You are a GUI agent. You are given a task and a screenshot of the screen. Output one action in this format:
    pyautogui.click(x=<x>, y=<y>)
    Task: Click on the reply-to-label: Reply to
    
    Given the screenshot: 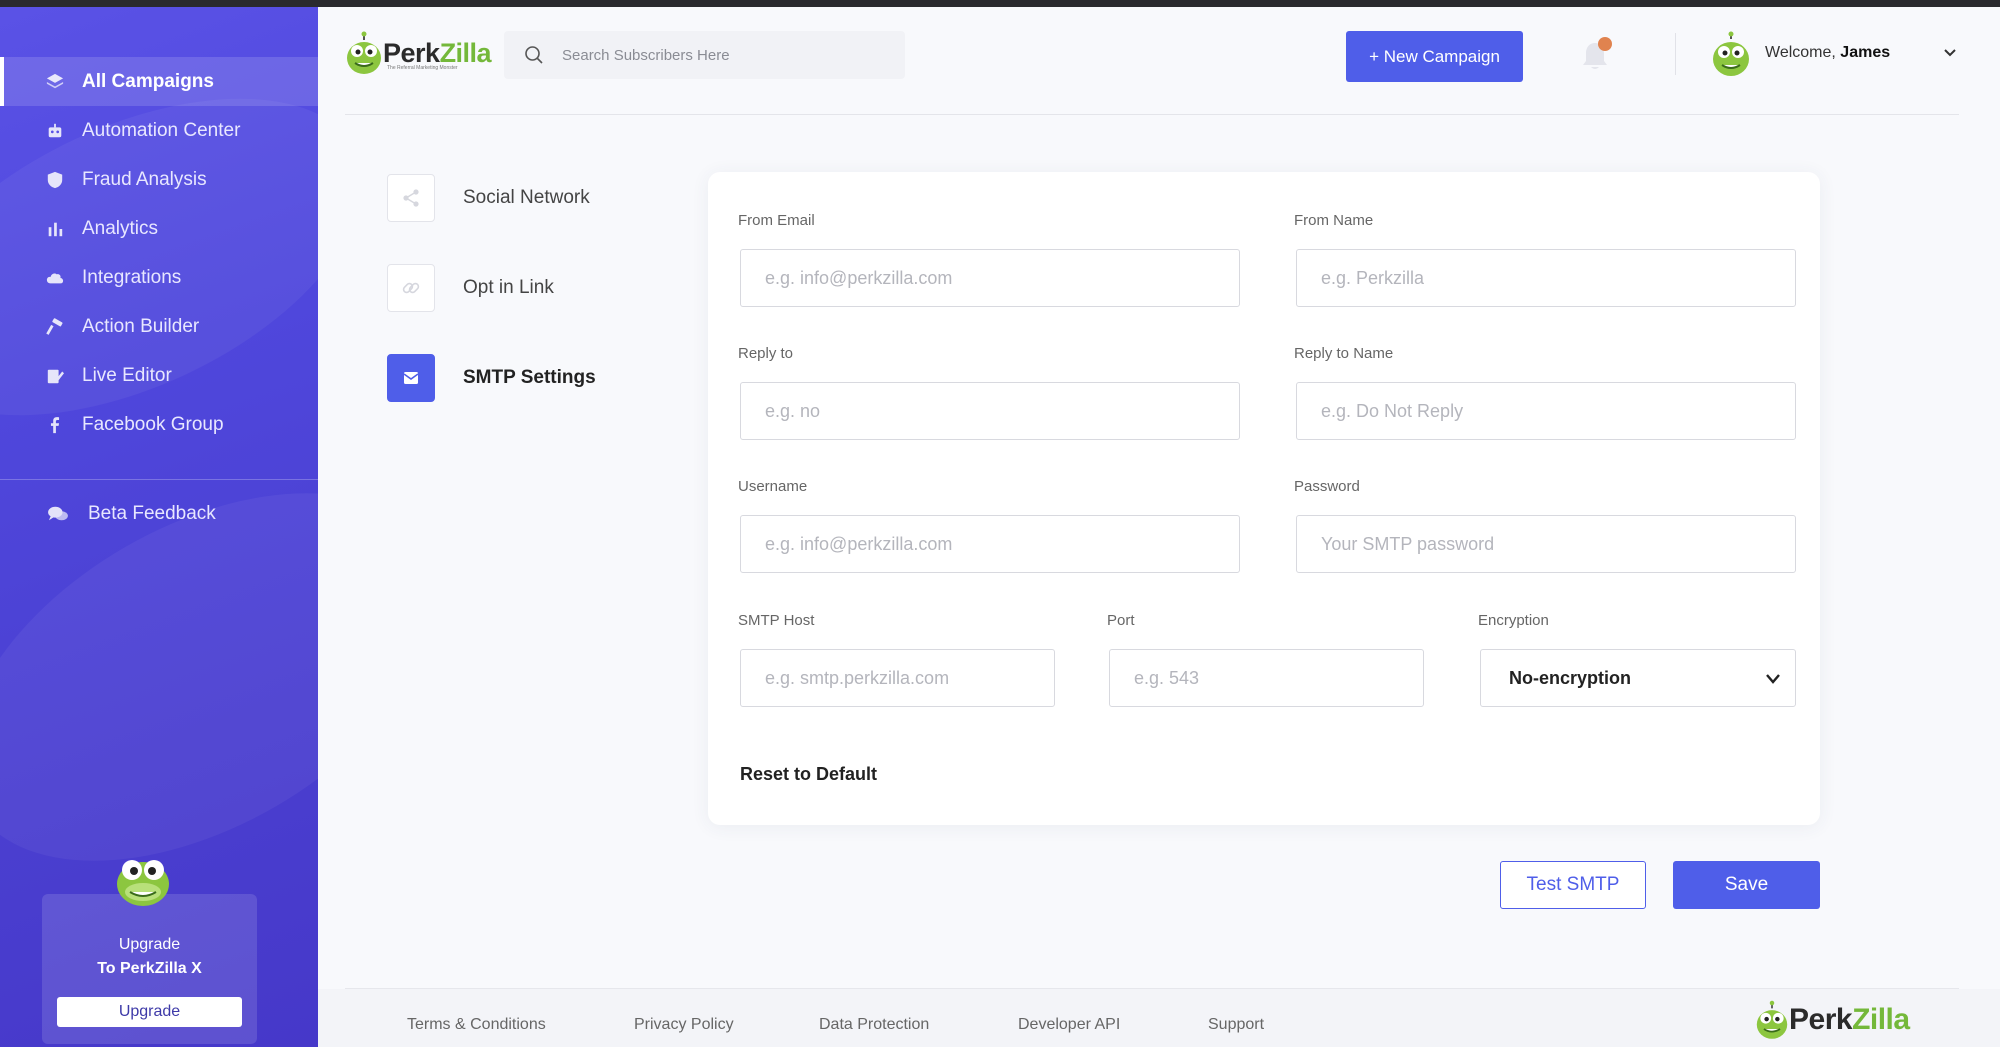 What is the action you would take?
    pyautogui.click(x=766, y=353)
    